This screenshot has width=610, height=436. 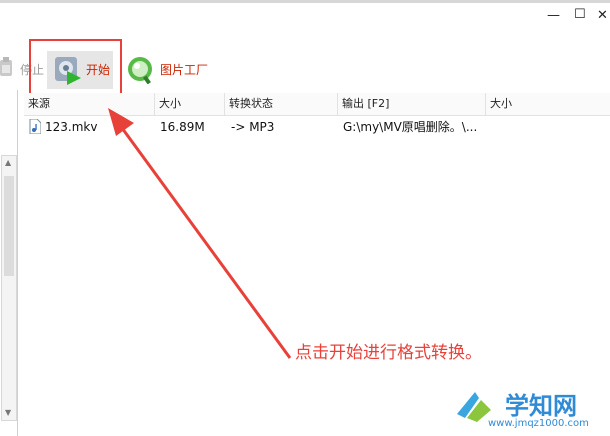 What do you see at coordinates (388, 353) in the screenshot?
I see `annotation-text: 点击开始进行格式转换。` at bounding box center [388, 353].